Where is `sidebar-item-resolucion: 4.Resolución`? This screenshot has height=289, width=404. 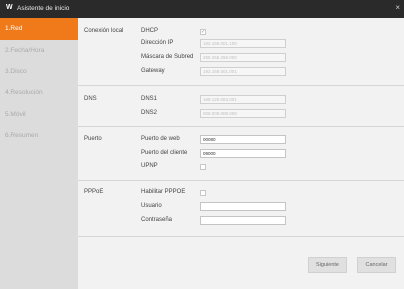
sidebar-item-resolucion: 4.Resolución is located at coordinates (39, 93).